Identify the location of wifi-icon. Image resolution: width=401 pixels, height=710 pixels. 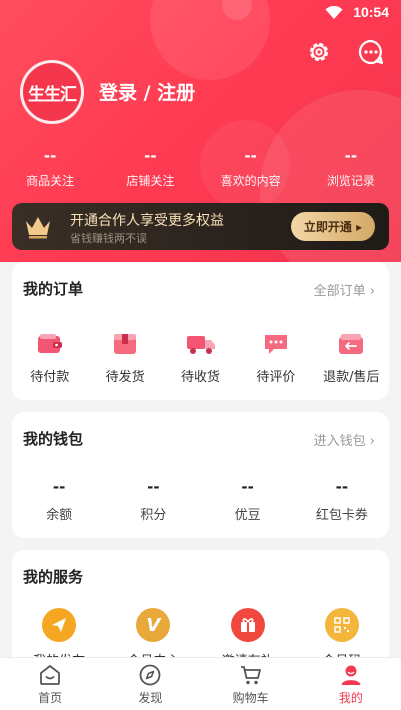
(334, 12).